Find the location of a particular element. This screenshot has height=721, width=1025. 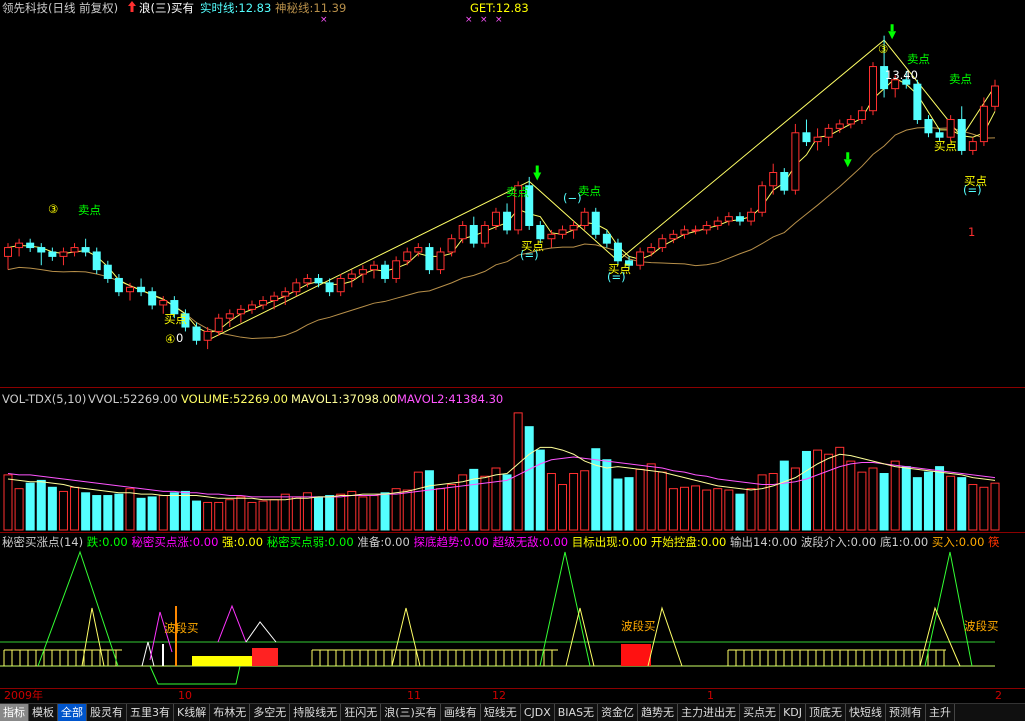

indicator-tab: 多空无 is located at coordinates (270, 712).